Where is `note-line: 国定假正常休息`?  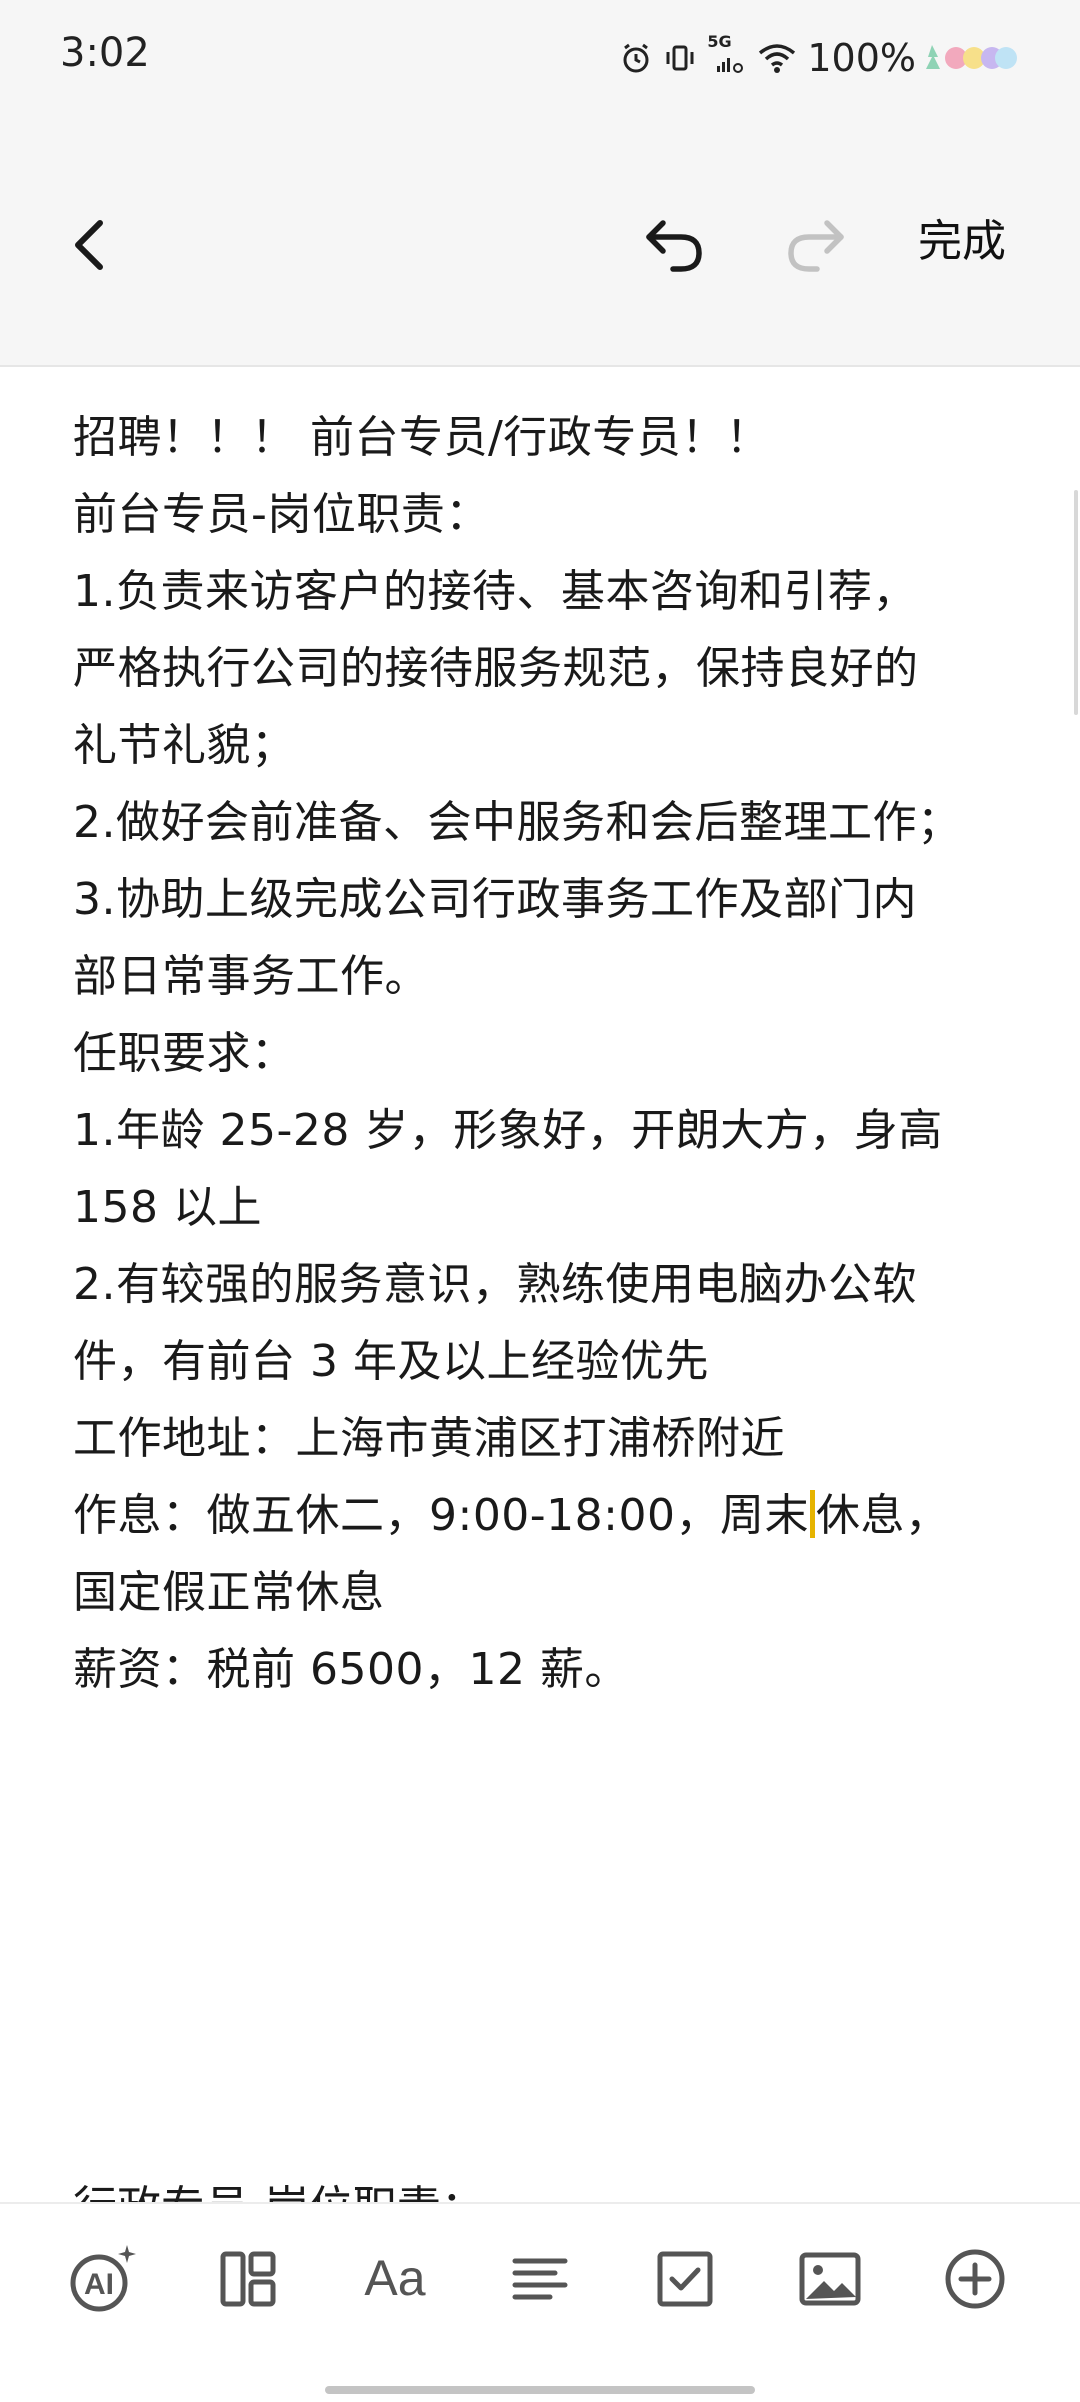 note-line: 国定假正常休息 is located at coordinates (229, 1592).